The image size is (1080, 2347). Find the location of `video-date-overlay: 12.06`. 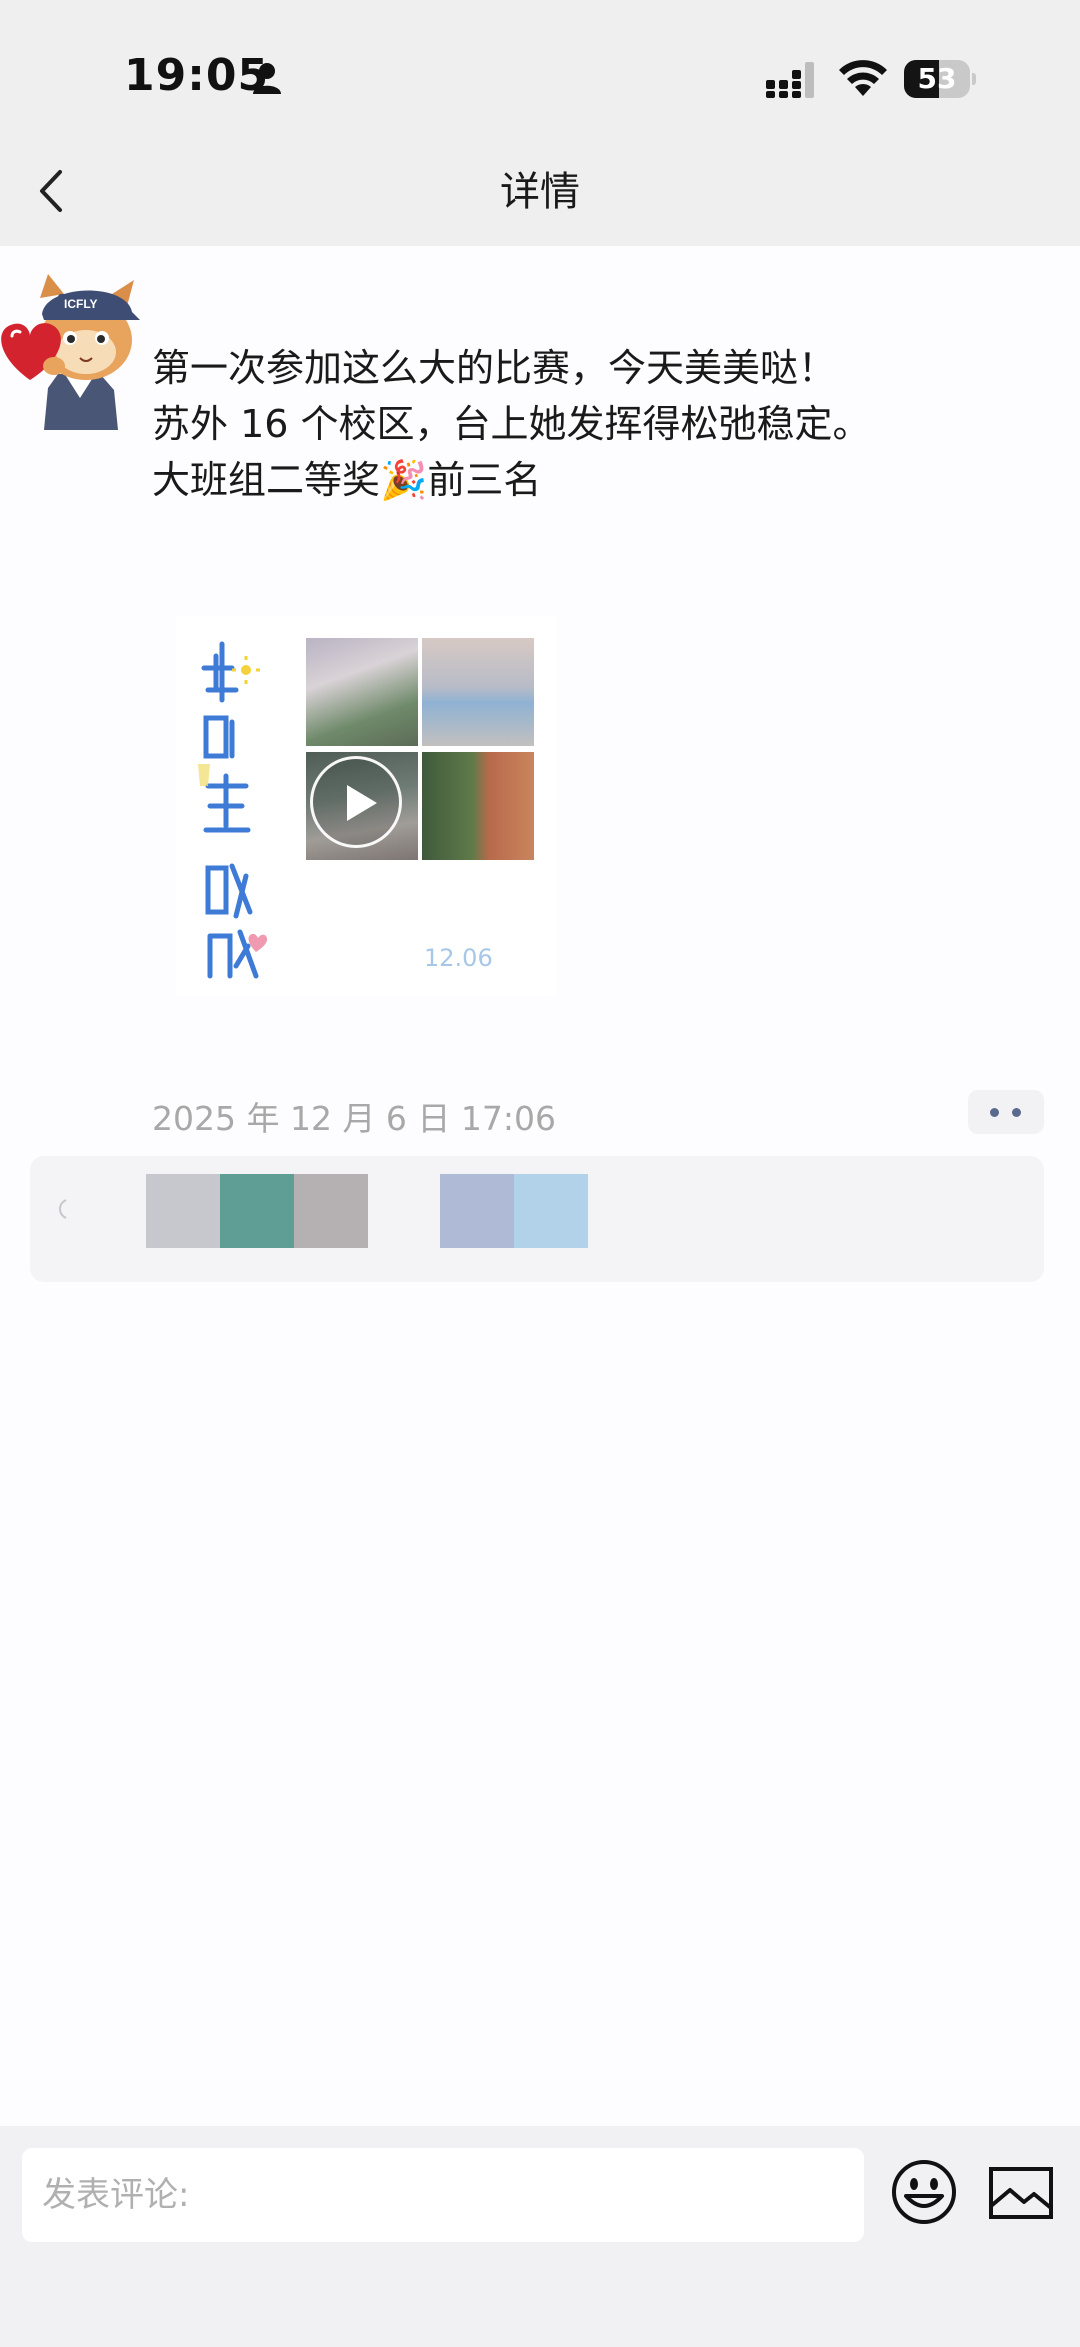

video-date-overlay: 12.06 is located at coordinates (458, 958).